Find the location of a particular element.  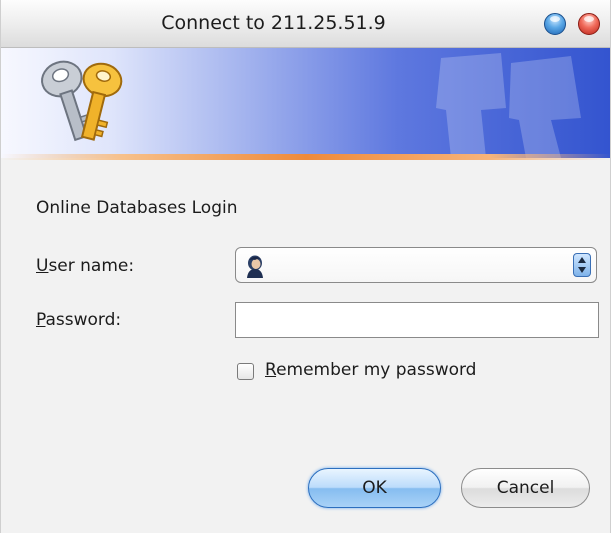

password-field is located at coordinates (417, 320).